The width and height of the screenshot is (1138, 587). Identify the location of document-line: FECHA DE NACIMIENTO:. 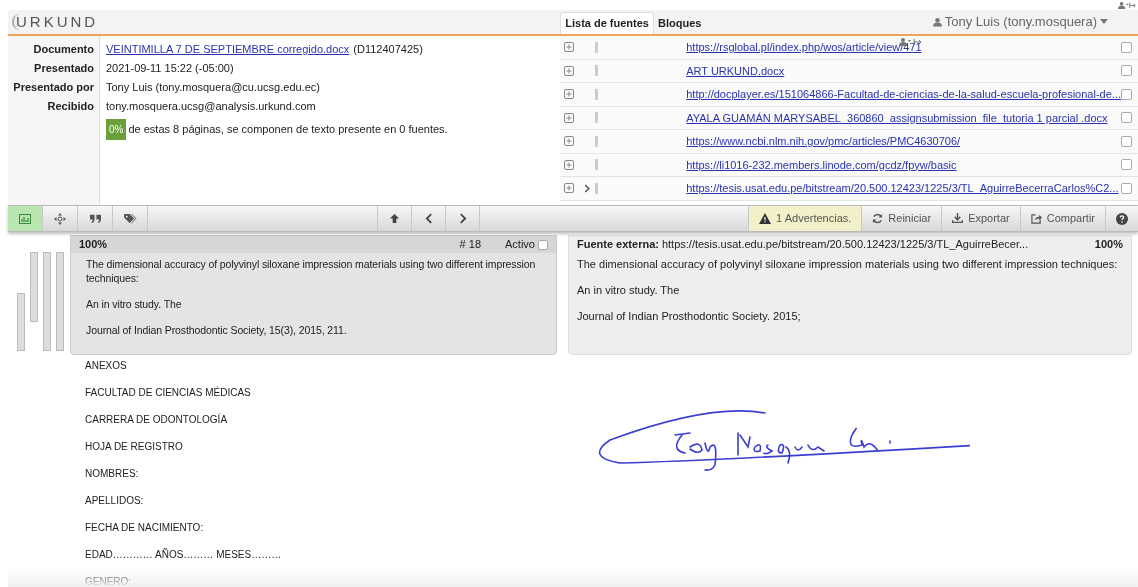
(145, 528).